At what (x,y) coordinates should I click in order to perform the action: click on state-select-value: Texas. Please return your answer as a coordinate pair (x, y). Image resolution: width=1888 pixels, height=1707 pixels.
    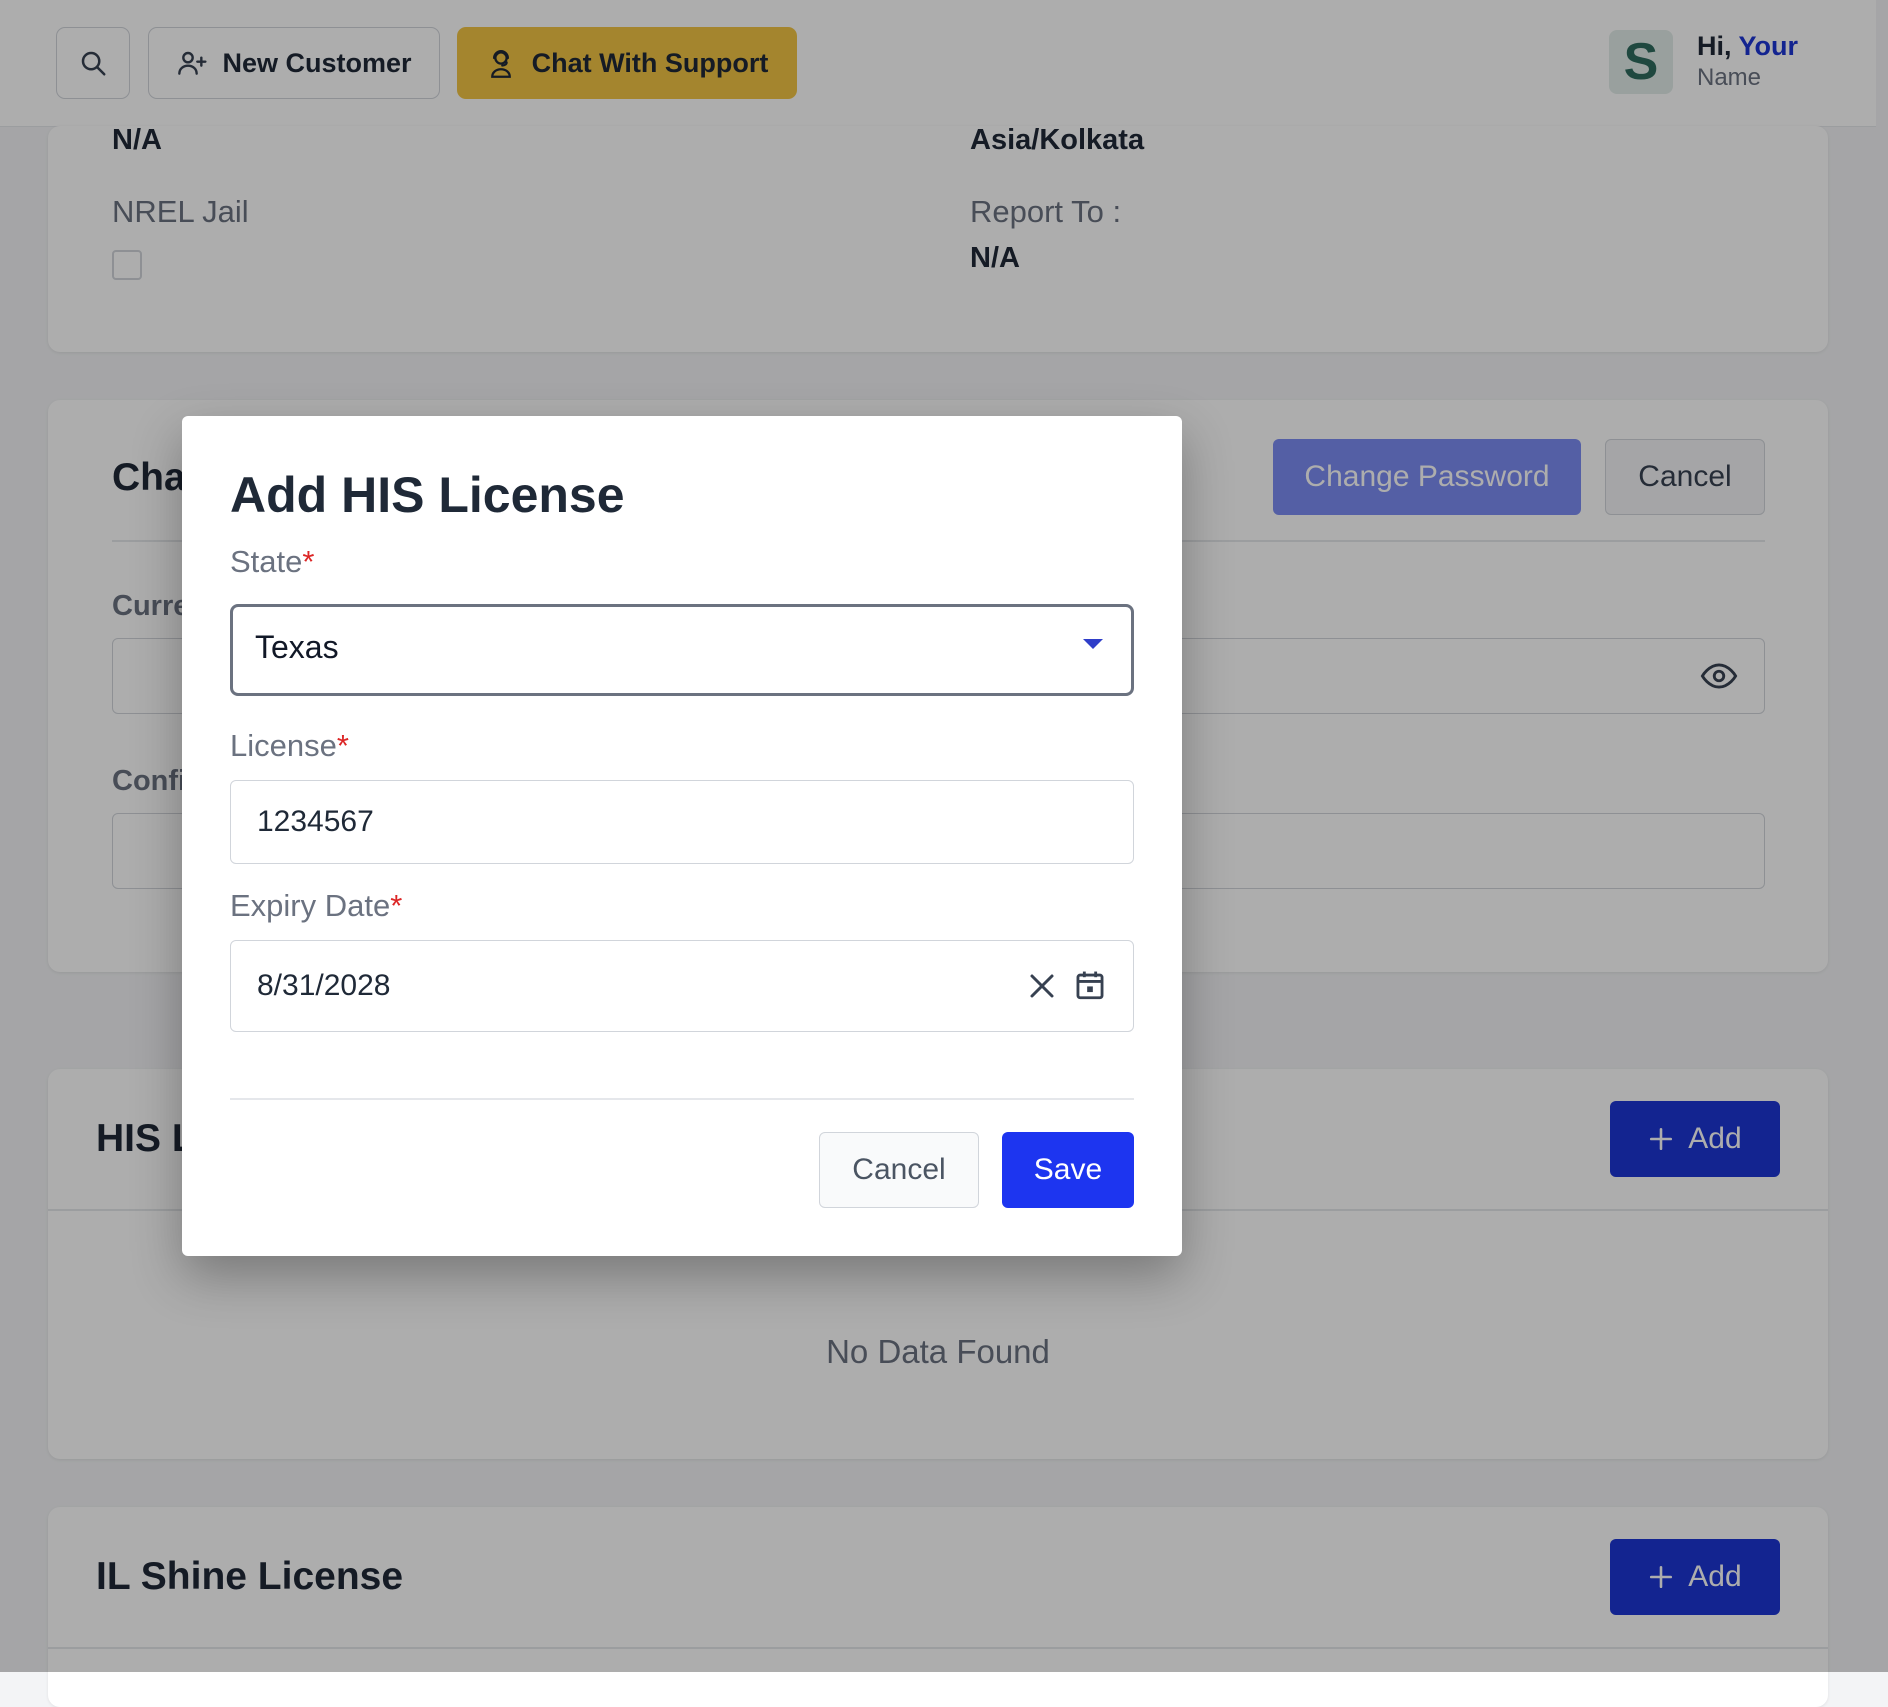
    Looking at the image, I should click on (297, 647).